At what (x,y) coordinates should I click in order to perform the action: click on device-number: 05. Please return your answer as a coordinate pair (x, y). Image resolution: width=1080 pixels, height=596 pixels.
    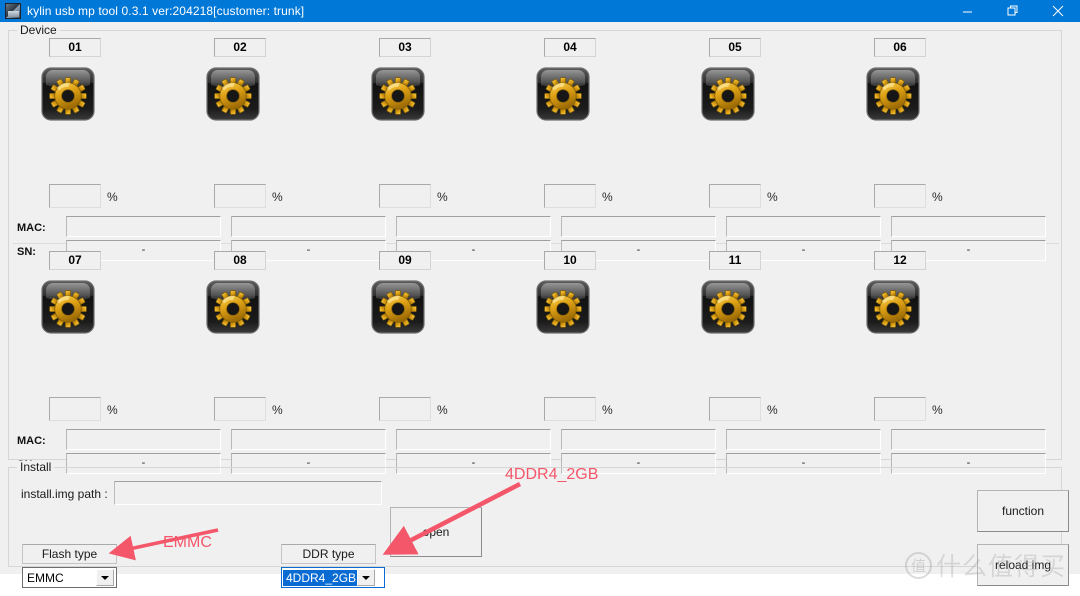
    Looking at the image, I should click on (735, 47).